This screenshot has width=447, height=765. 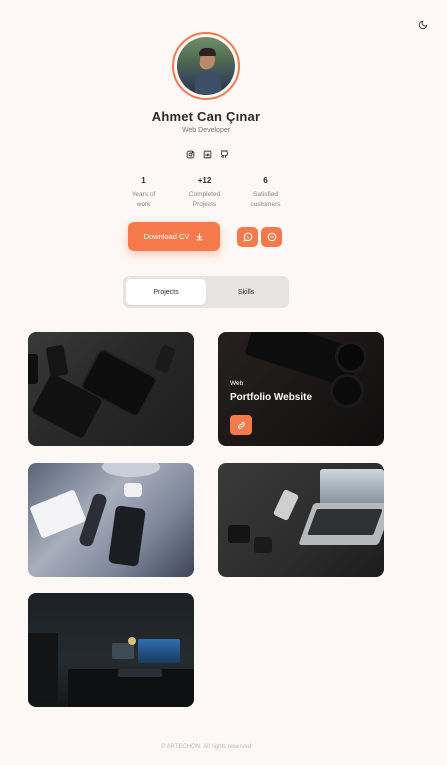 I want to click on tabs: Projects Skills, so click(x=206, y=292).